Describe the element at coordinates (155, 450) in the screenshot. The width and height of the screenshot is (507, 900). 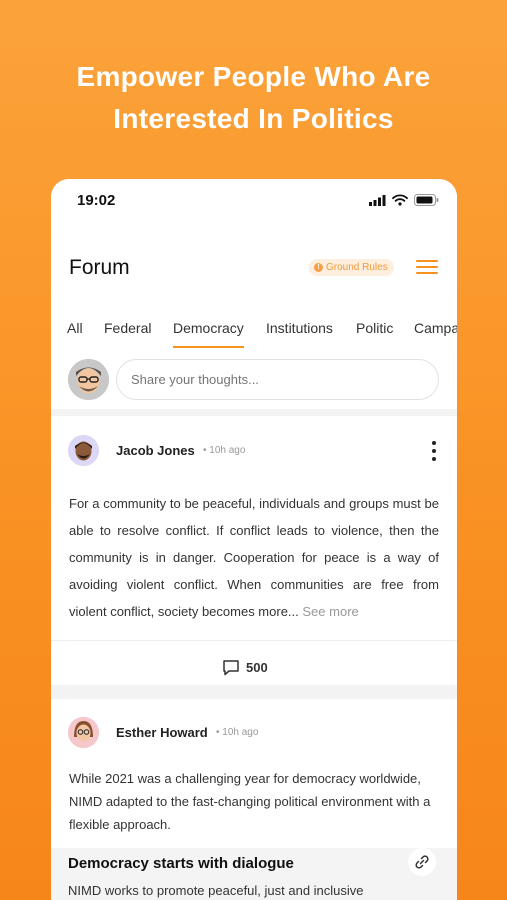
I see `post-author: Jacob Jones` at that location.